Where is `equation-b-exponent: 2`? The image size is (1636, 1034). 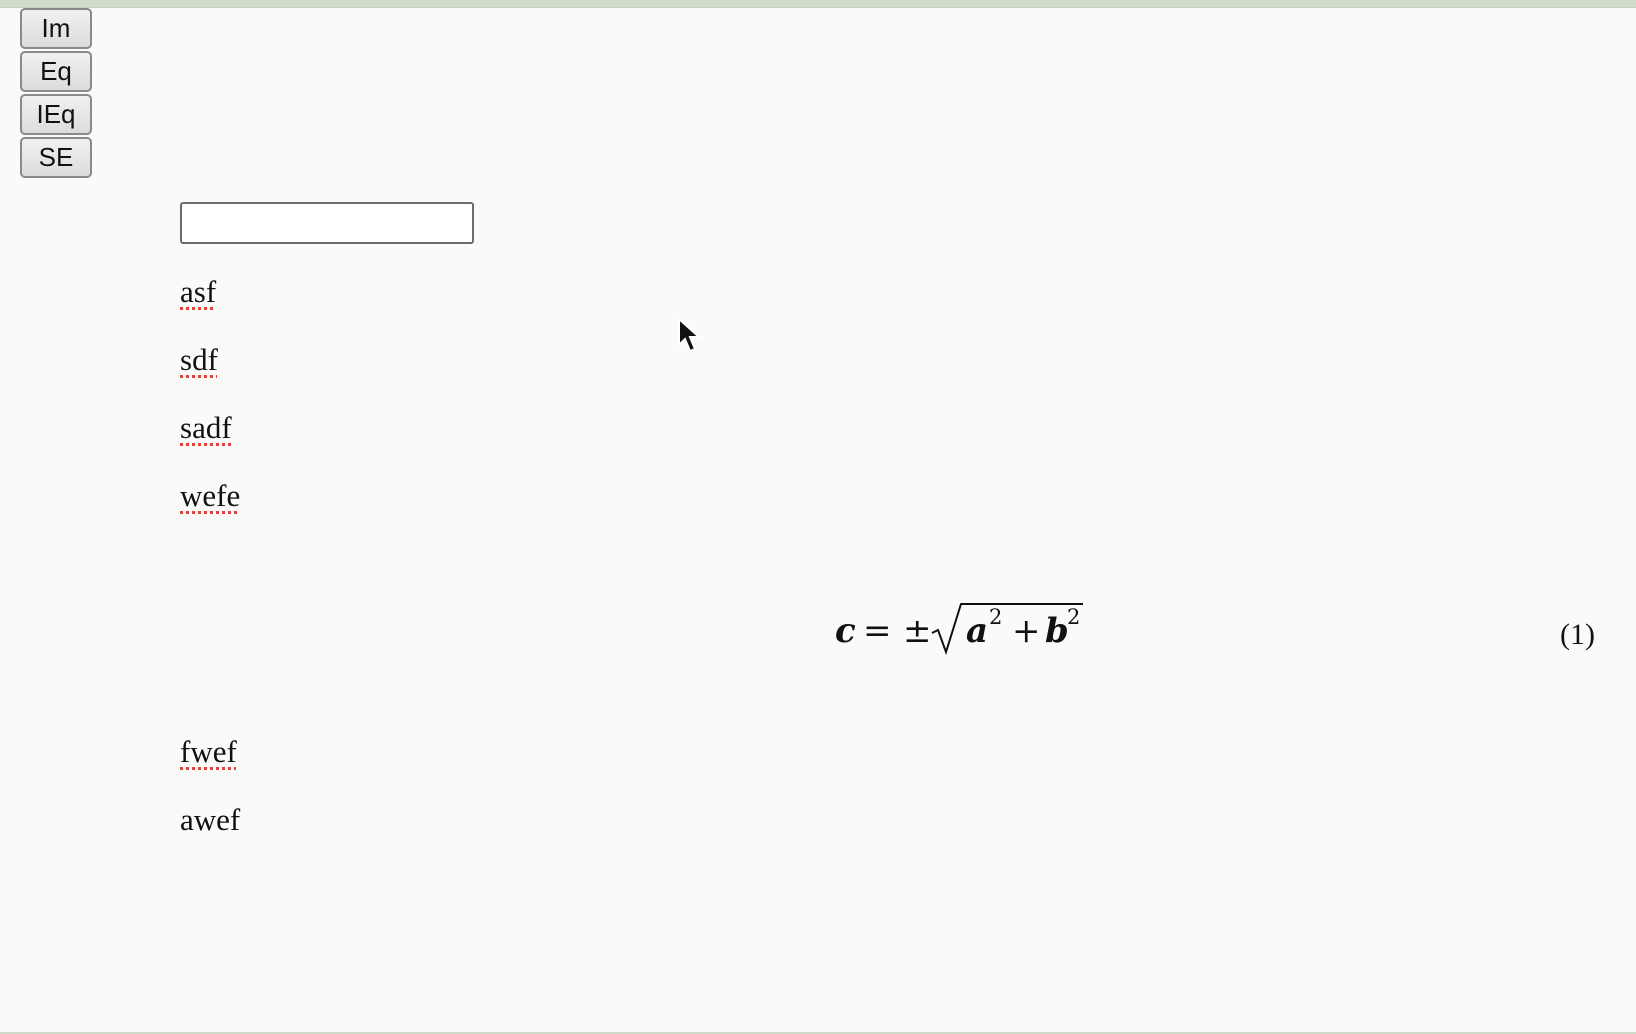
equation-b-exponent: 2 is located at coordinates (1073, 617).